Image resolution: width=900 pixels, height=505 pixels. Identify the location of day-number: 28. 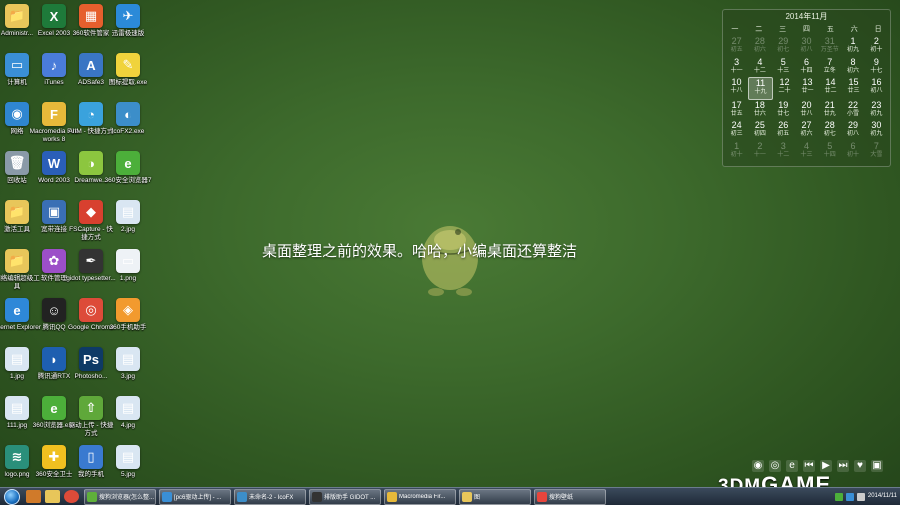
(829, 125).